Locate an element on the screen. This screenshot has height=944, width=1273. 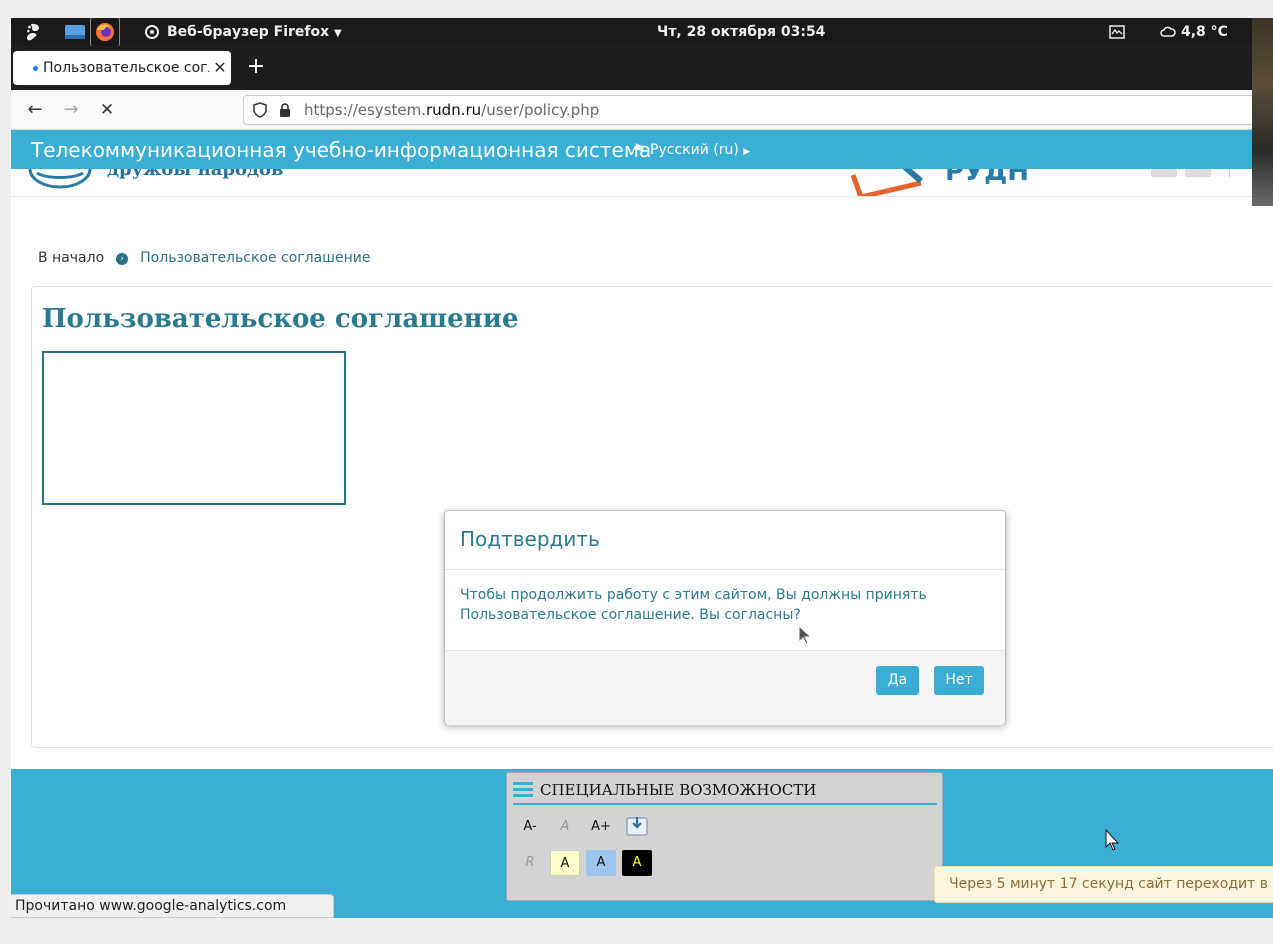
caret-right-icon: ▶ is located at coordinates (747, 152).